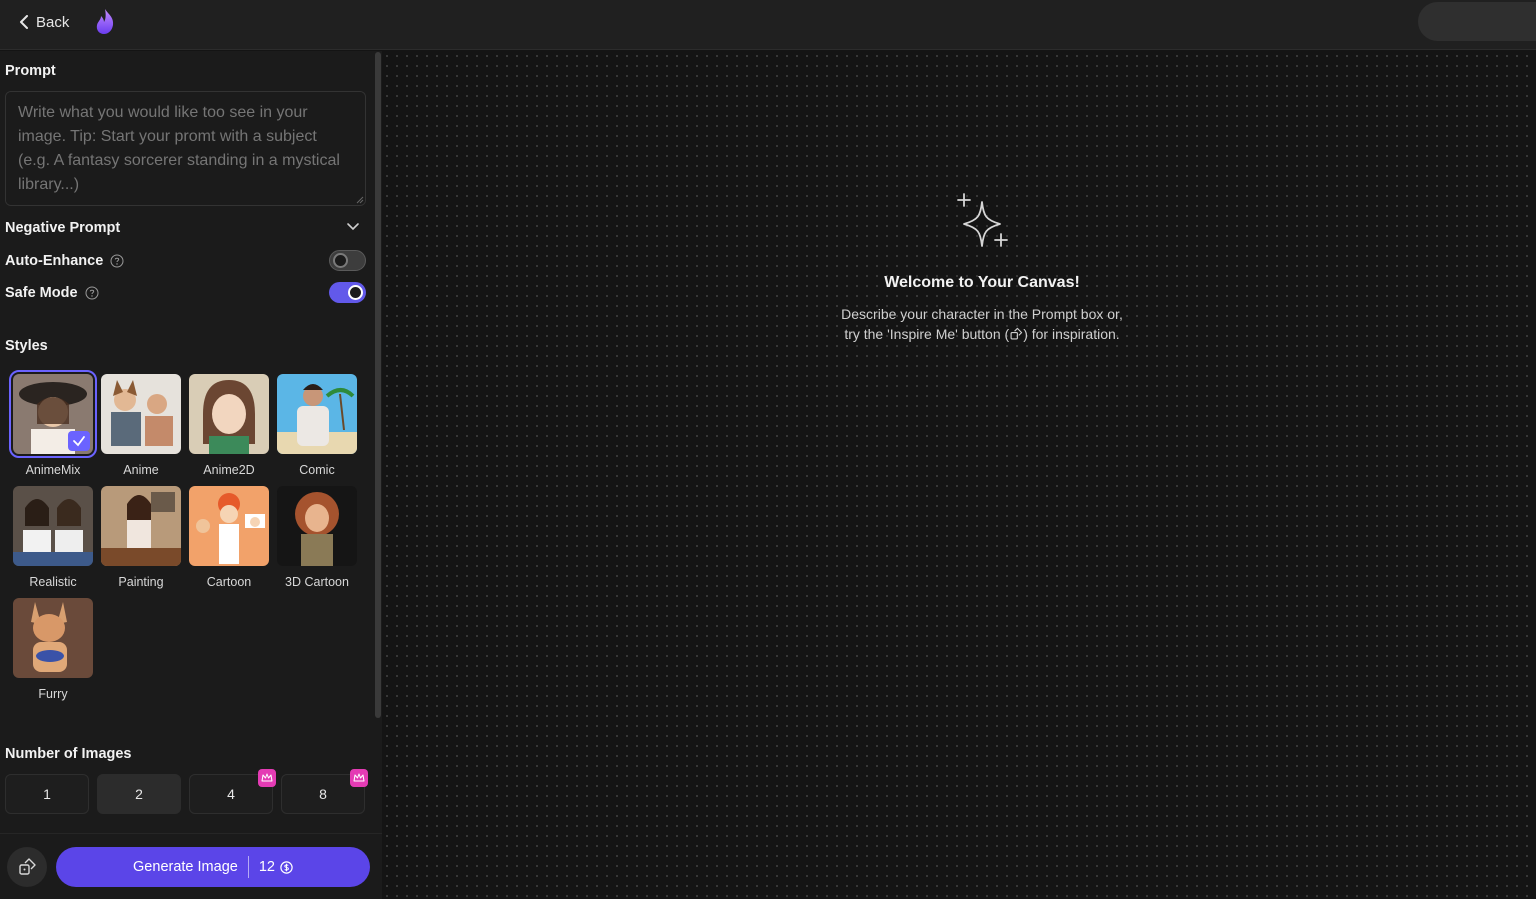 The height and width of the screenshot is (899, 1536). I want to click on check-icon, so click(79, 441).